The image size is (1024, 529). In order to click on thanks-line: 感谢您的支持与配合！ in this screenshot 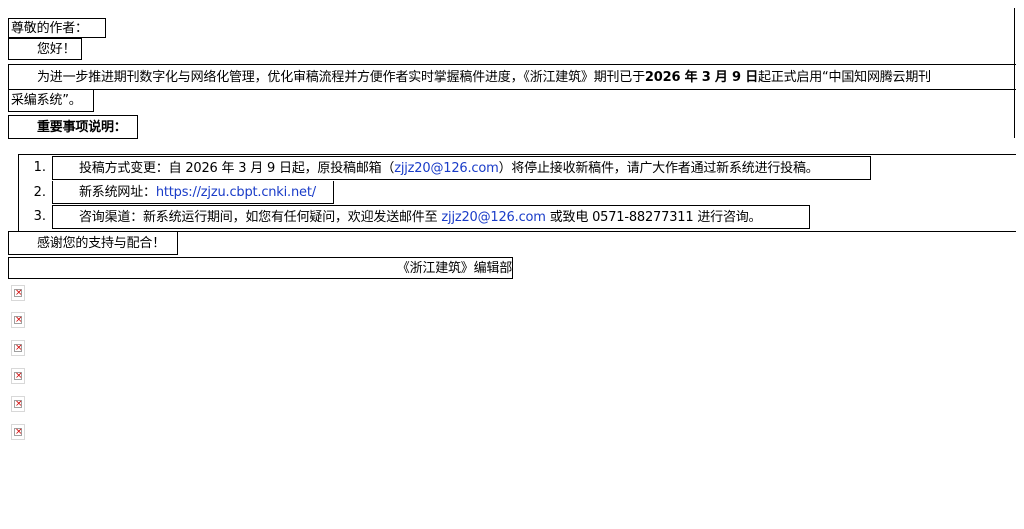, I will do `click(93, 243)`.